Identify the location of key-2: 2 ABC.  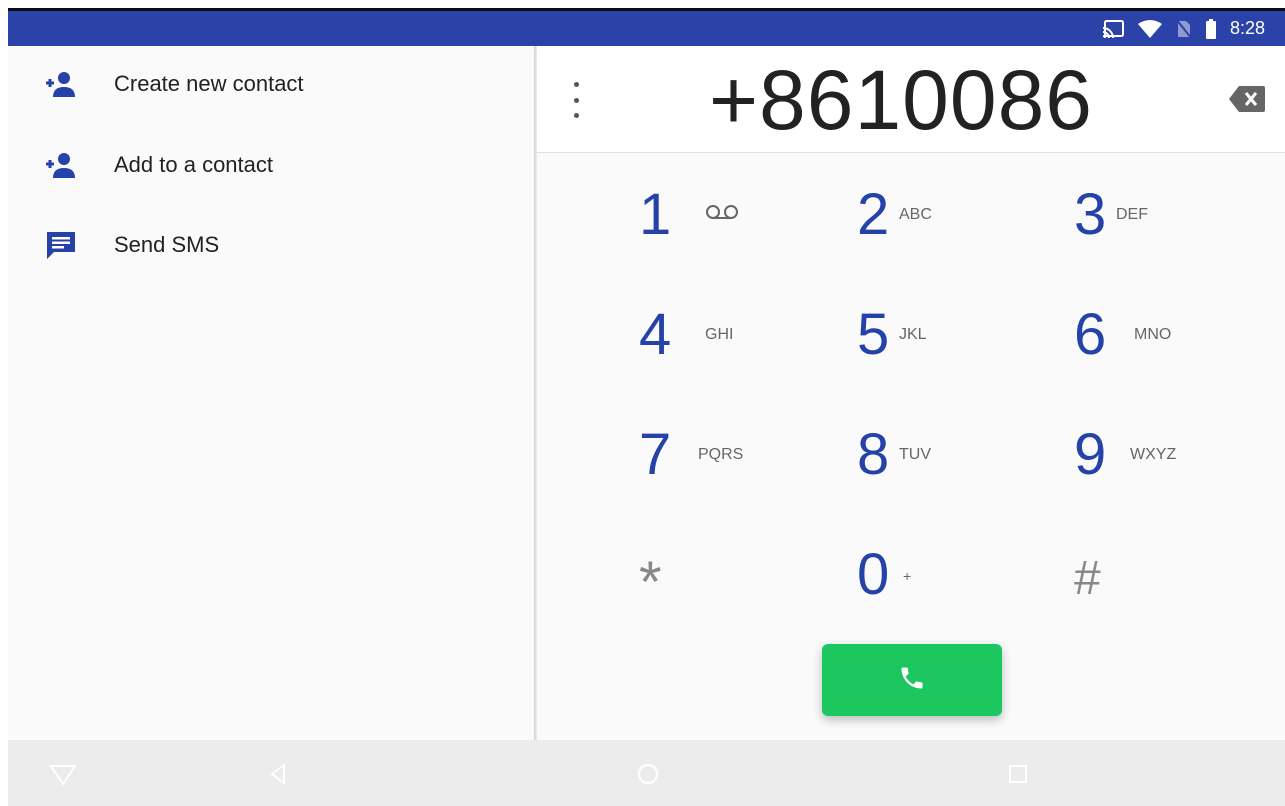
(932, 217).